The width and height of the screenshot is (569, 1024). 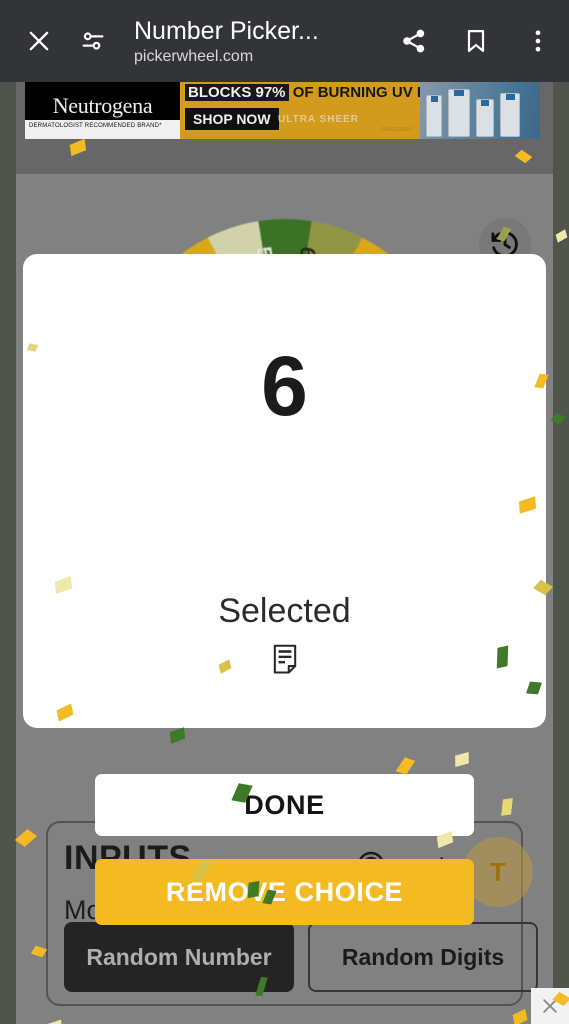 What do you see at coordinates (39, 41) in the screenshot?
I see `close-icon` at bounding box center [39, 41].